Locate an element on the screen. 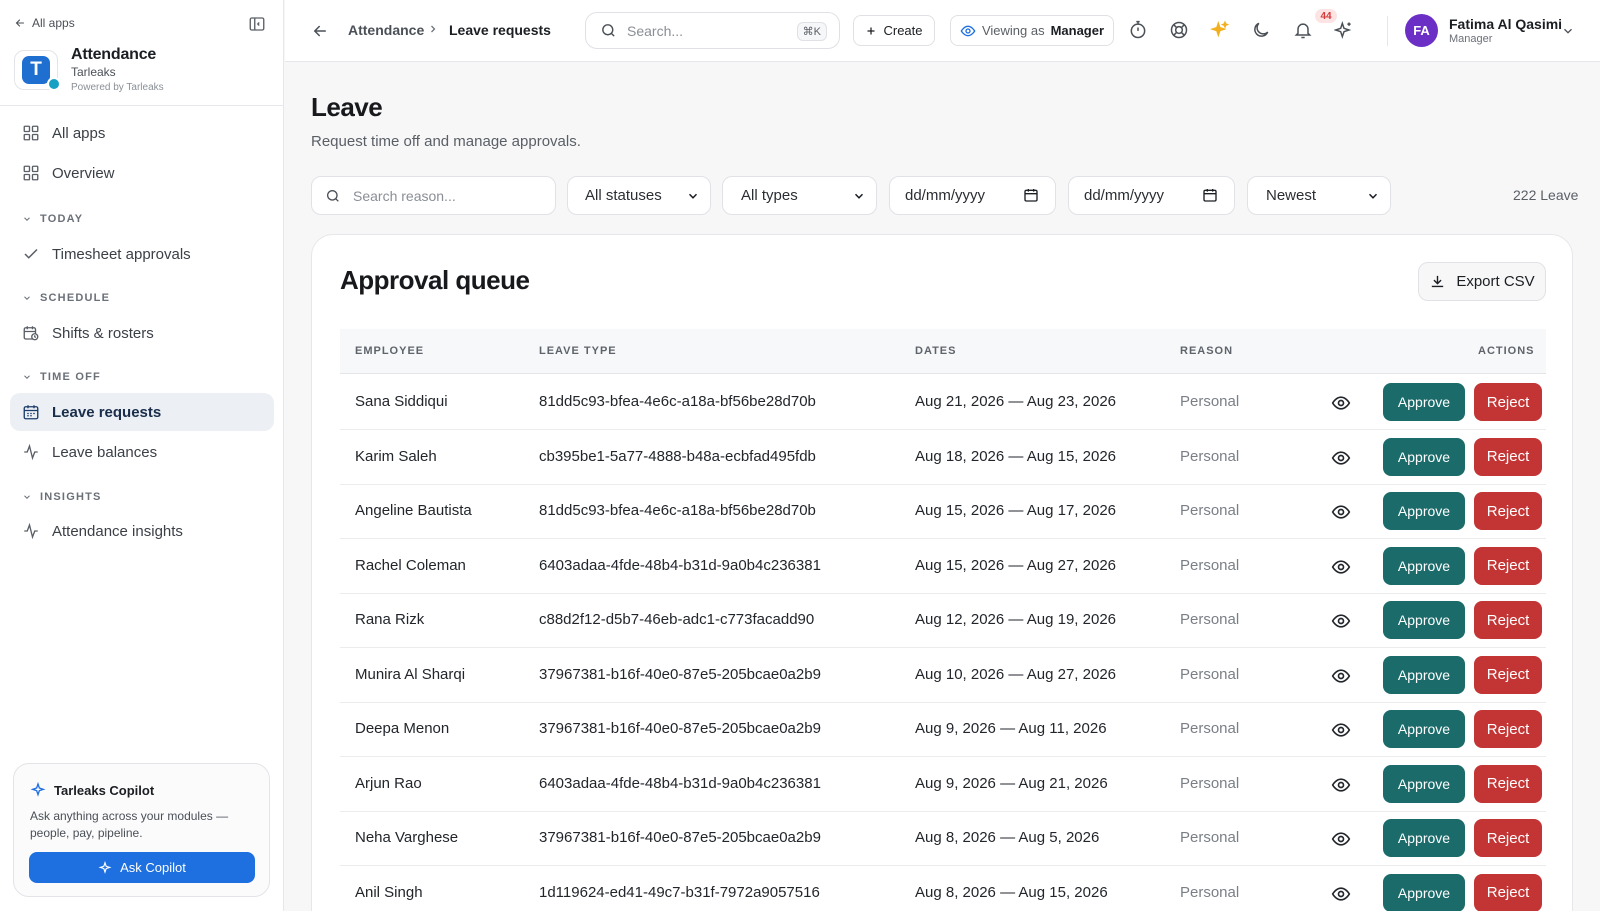 This screenshot has width=1600, height=911. section-label: TODAY is located at coordinates (62, 219).